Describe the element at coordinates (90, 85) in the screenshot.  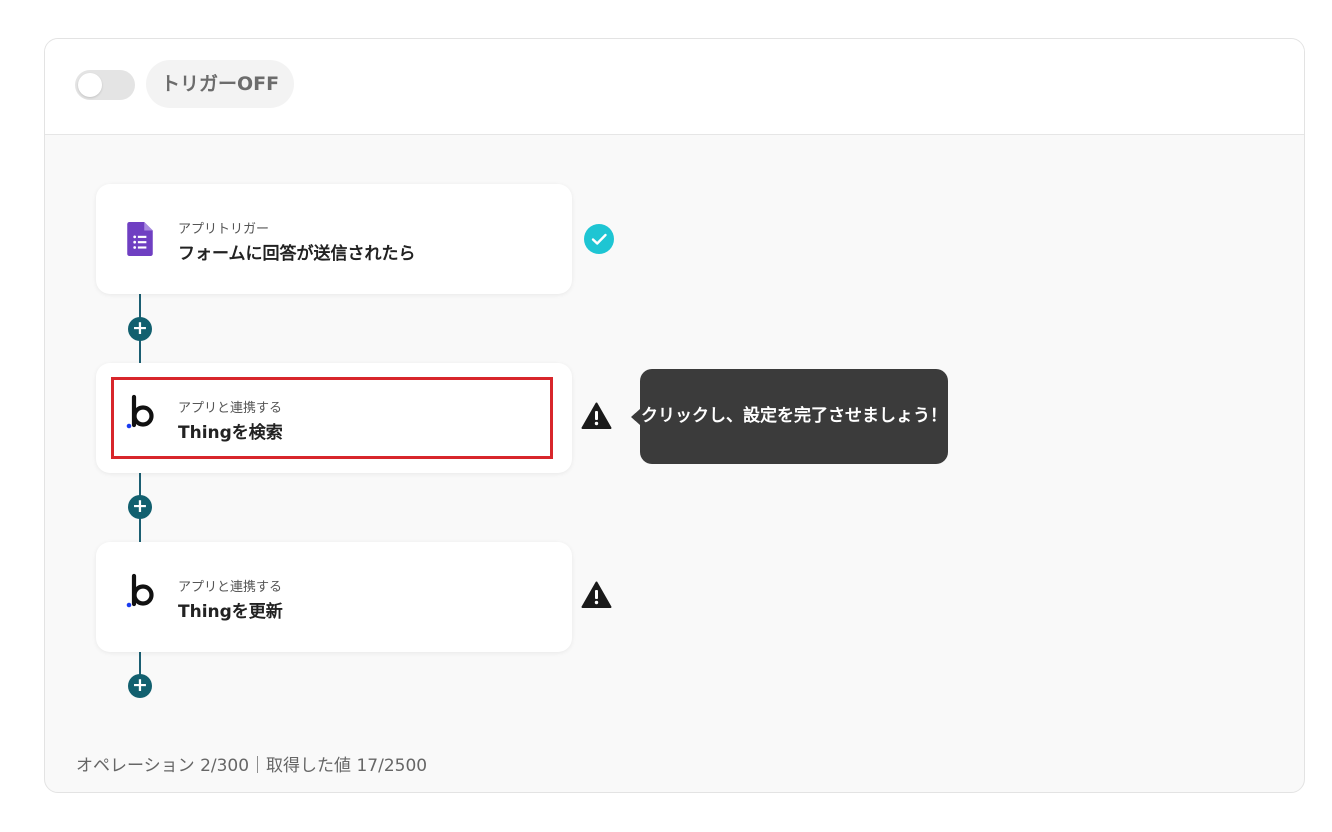
I see `toggle-knob` at that location.